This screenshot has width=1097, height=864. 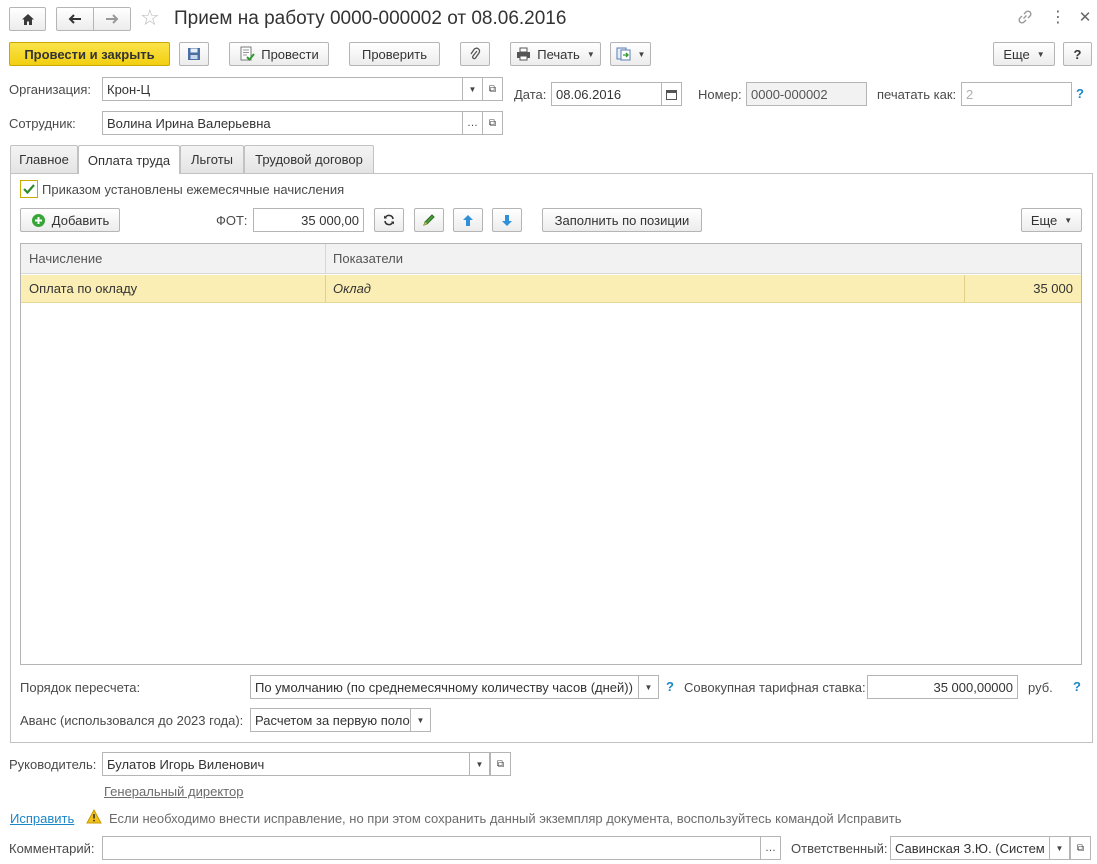 I want to click on arrow-up-icon, so click(x=468, y=220).